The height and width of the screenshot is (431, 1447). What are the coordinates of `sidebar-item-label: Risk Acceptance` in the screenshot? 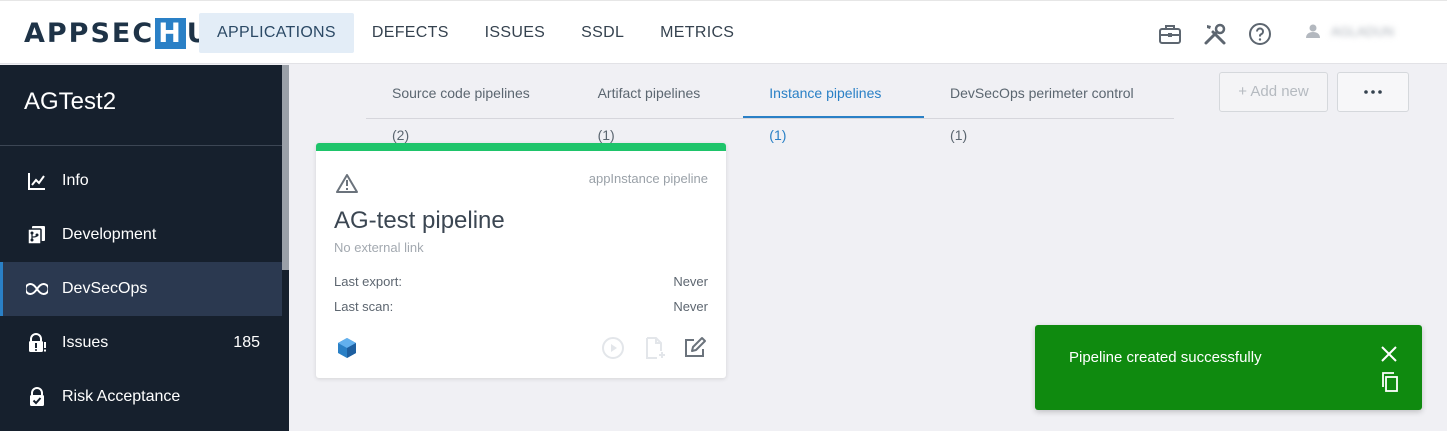 It's located at (121, 396).